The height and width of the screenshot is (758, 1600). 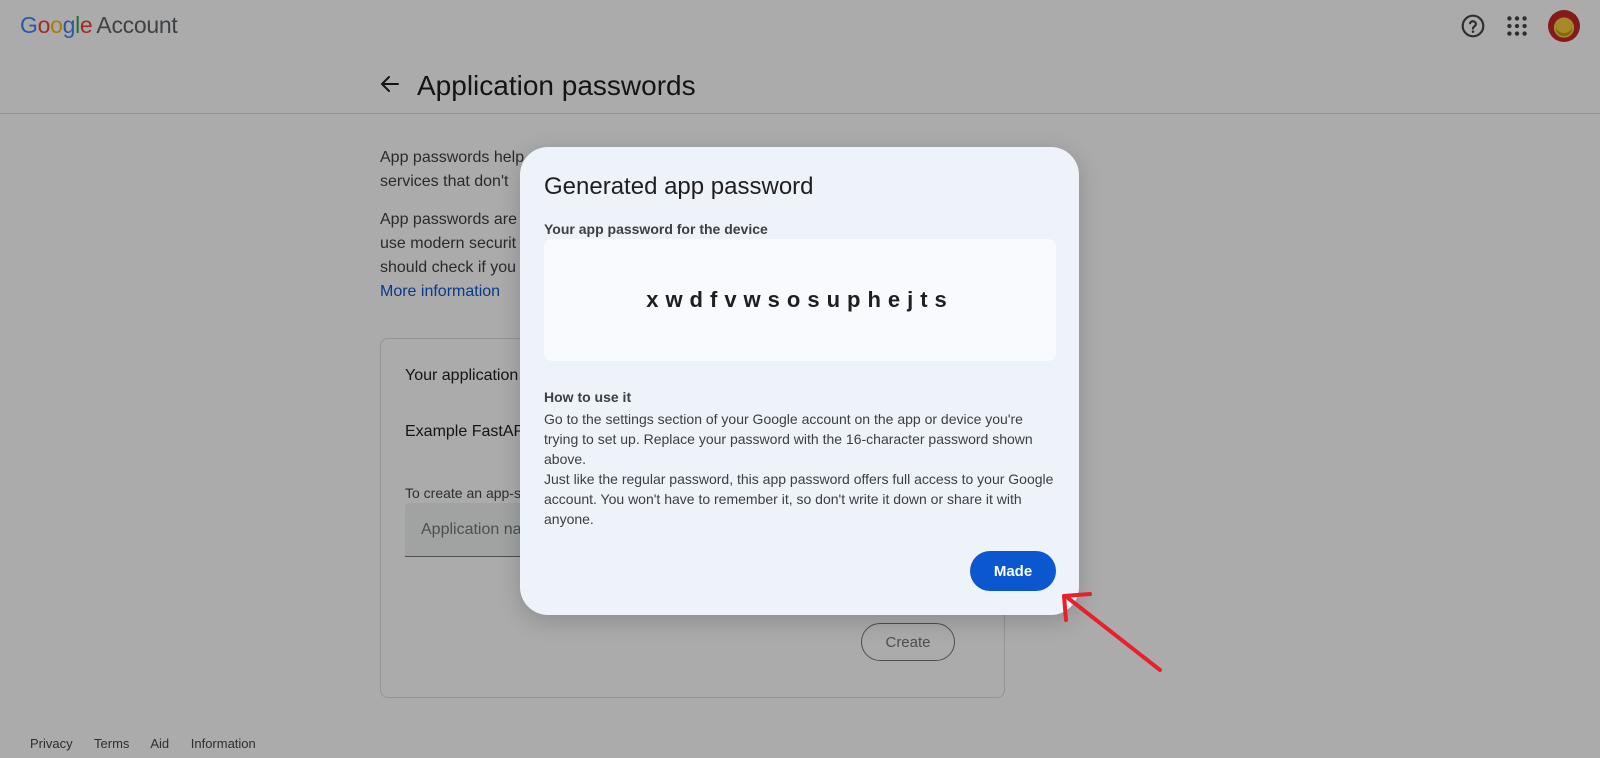 I want to click on generated-password: xwdfvwsosuphejts, so click(x=800, y=300).